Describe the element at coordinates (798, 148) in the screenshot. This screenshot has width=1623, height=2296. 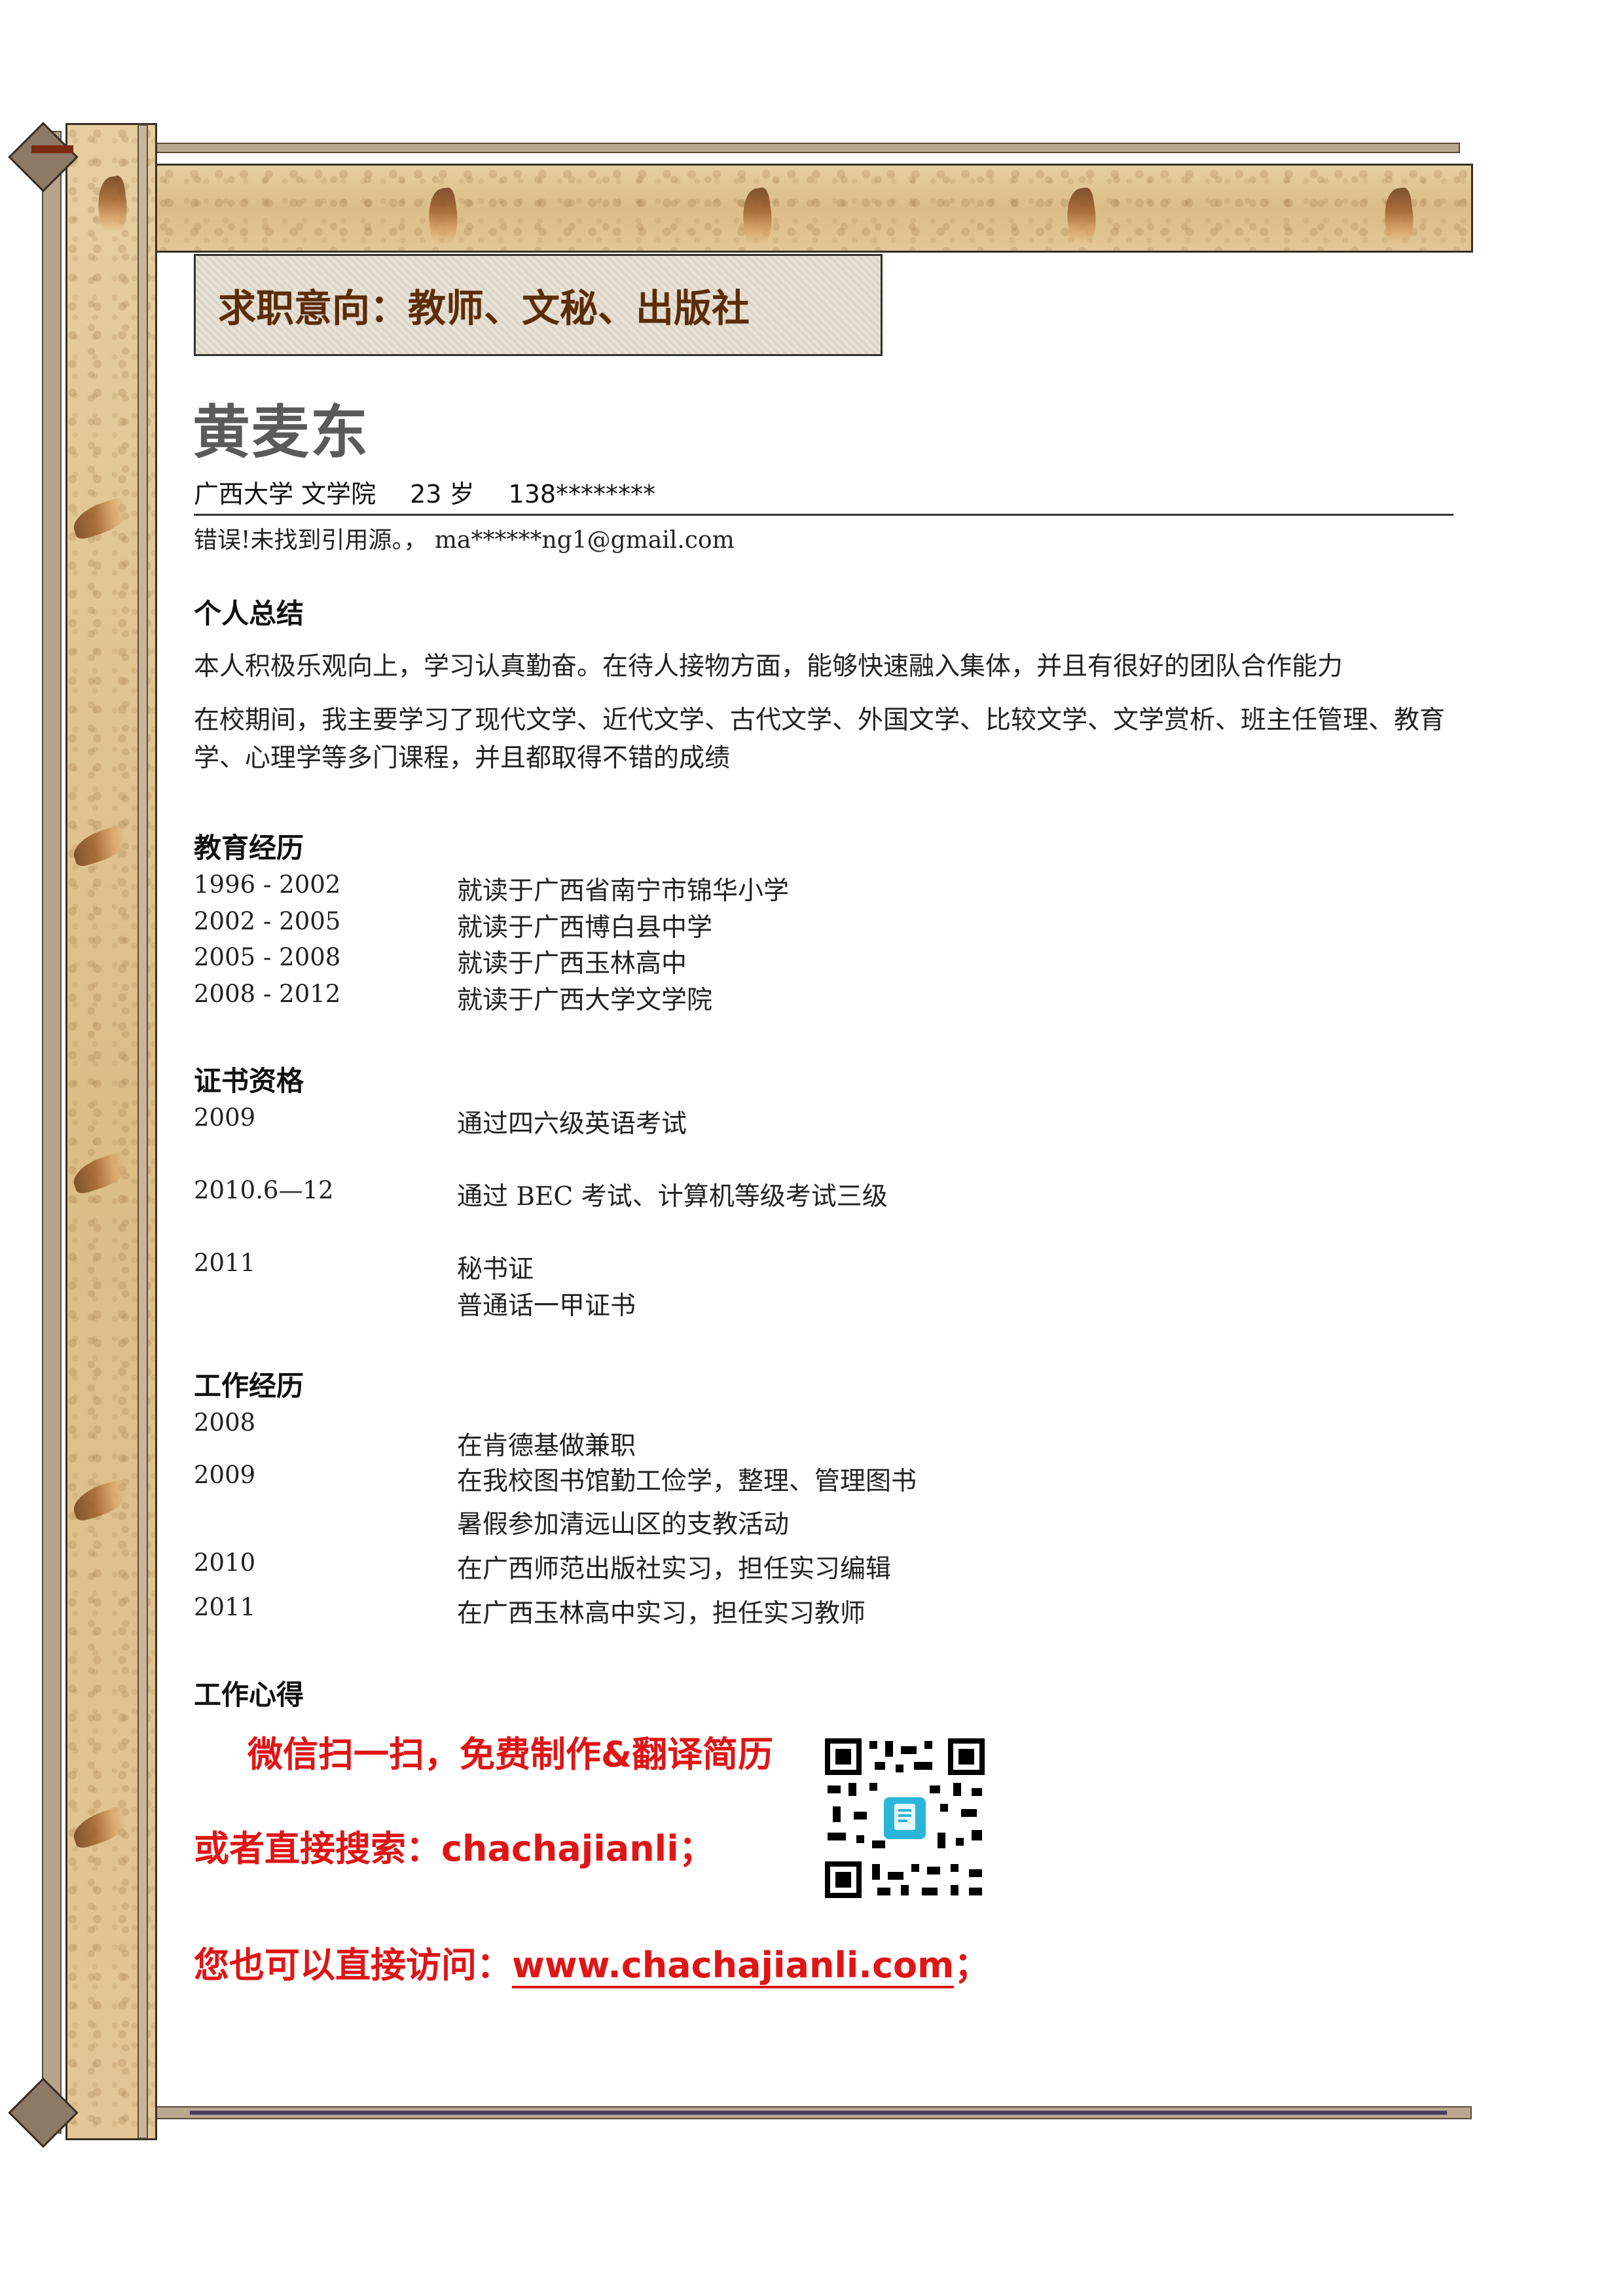
I see `top-rail` at that location.